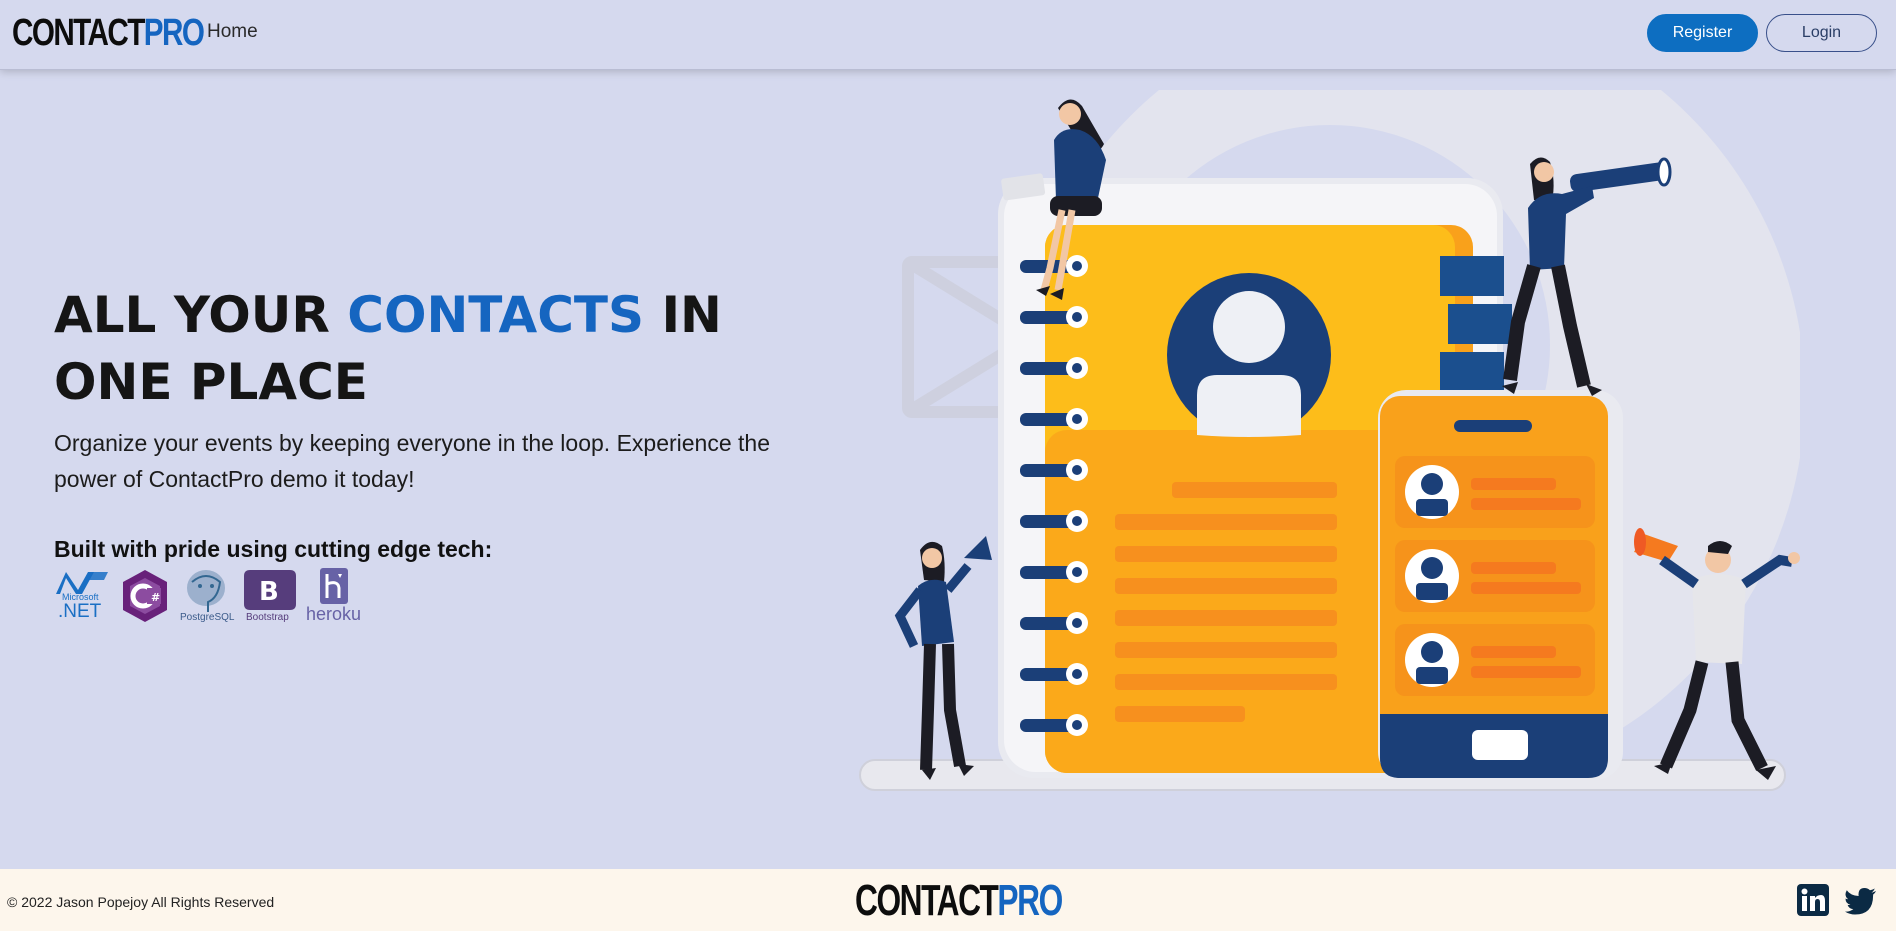 The height and width of the screenshot is (931, 1896). Describe the element at coordinates (1702, 33) in the screenshot. I see `register-button: Register` at that location.